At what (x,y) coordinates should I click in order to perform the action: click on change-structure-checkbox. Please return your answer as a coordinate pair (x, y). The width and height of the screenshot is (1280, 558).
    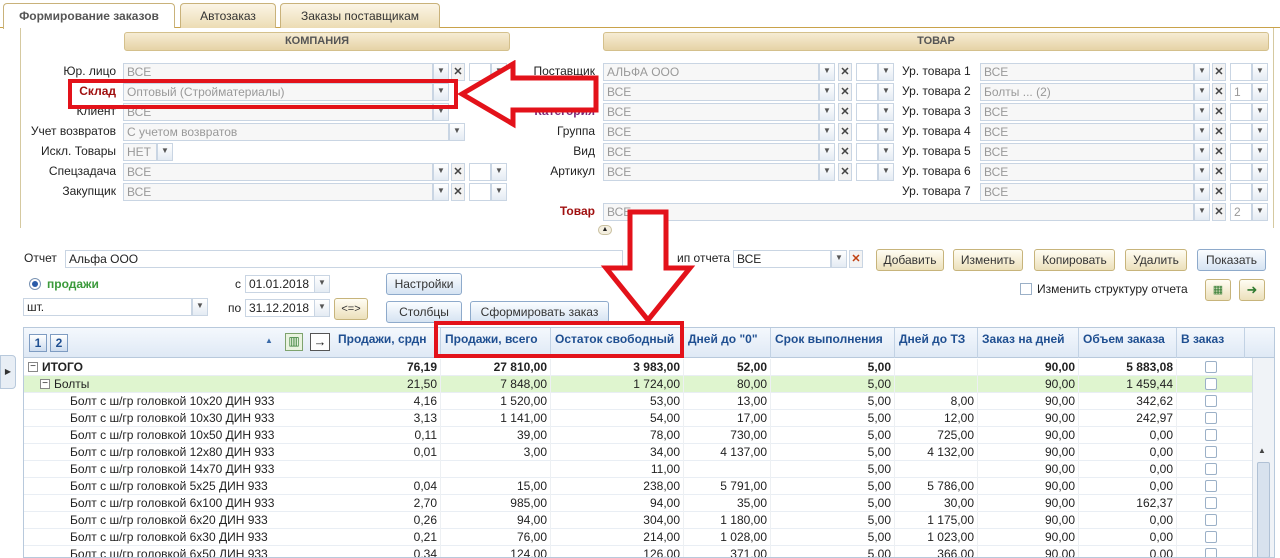
    Looking at the image, I should click on (1026, 289).